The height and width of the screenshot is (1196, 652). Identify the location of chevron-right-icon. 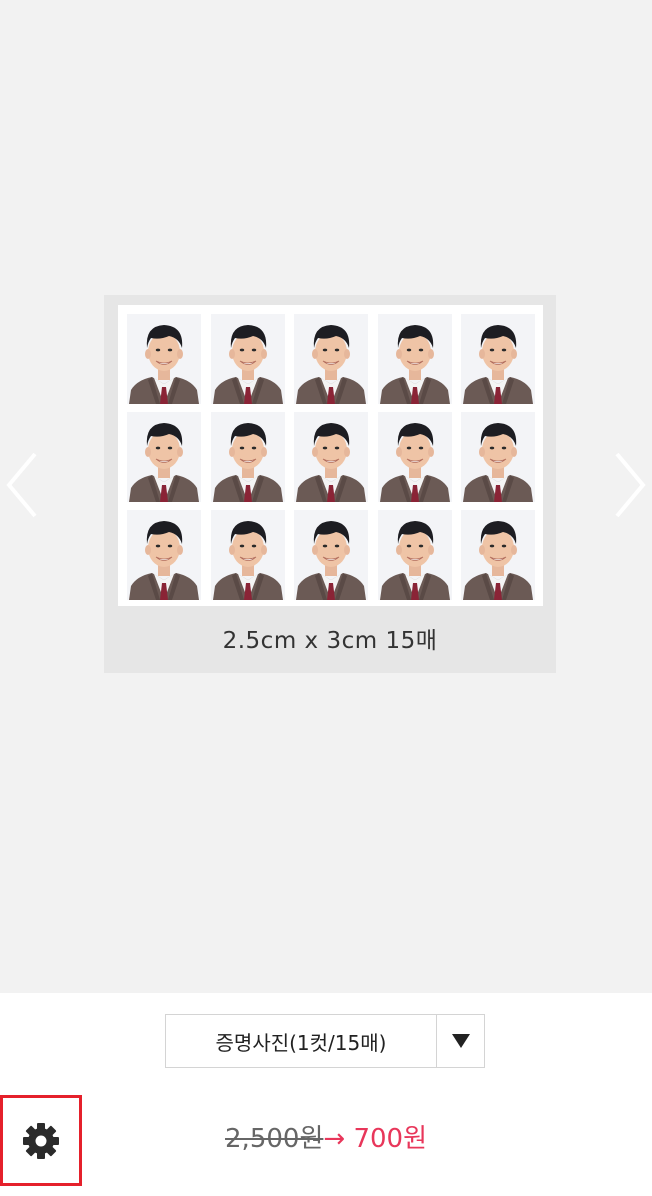
(630, 485).